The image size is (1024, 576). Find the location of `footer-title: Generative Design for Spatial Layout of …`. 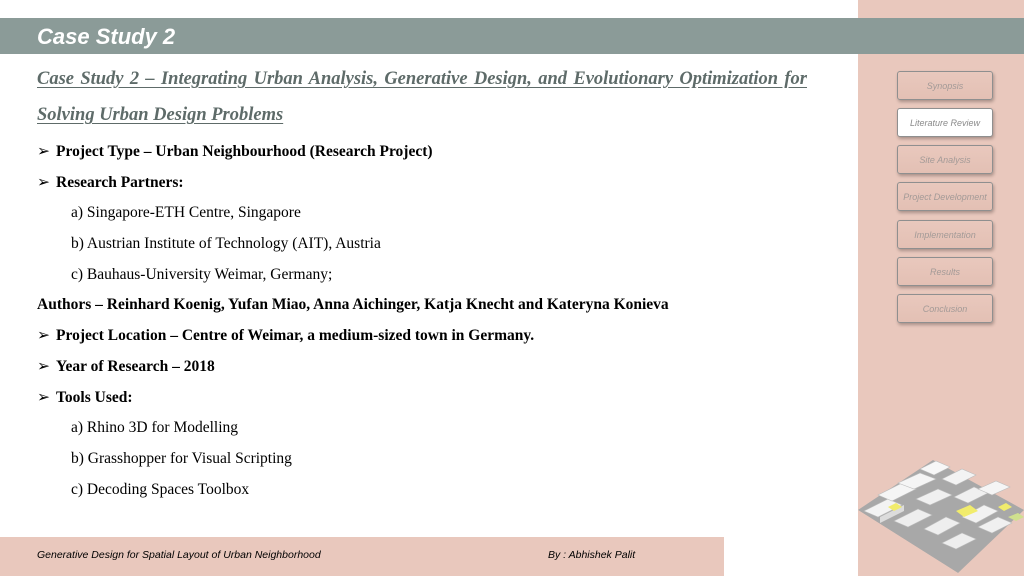

footer-title: Generative Design for Spatial Layout of … is located at coordinates (179, 555).